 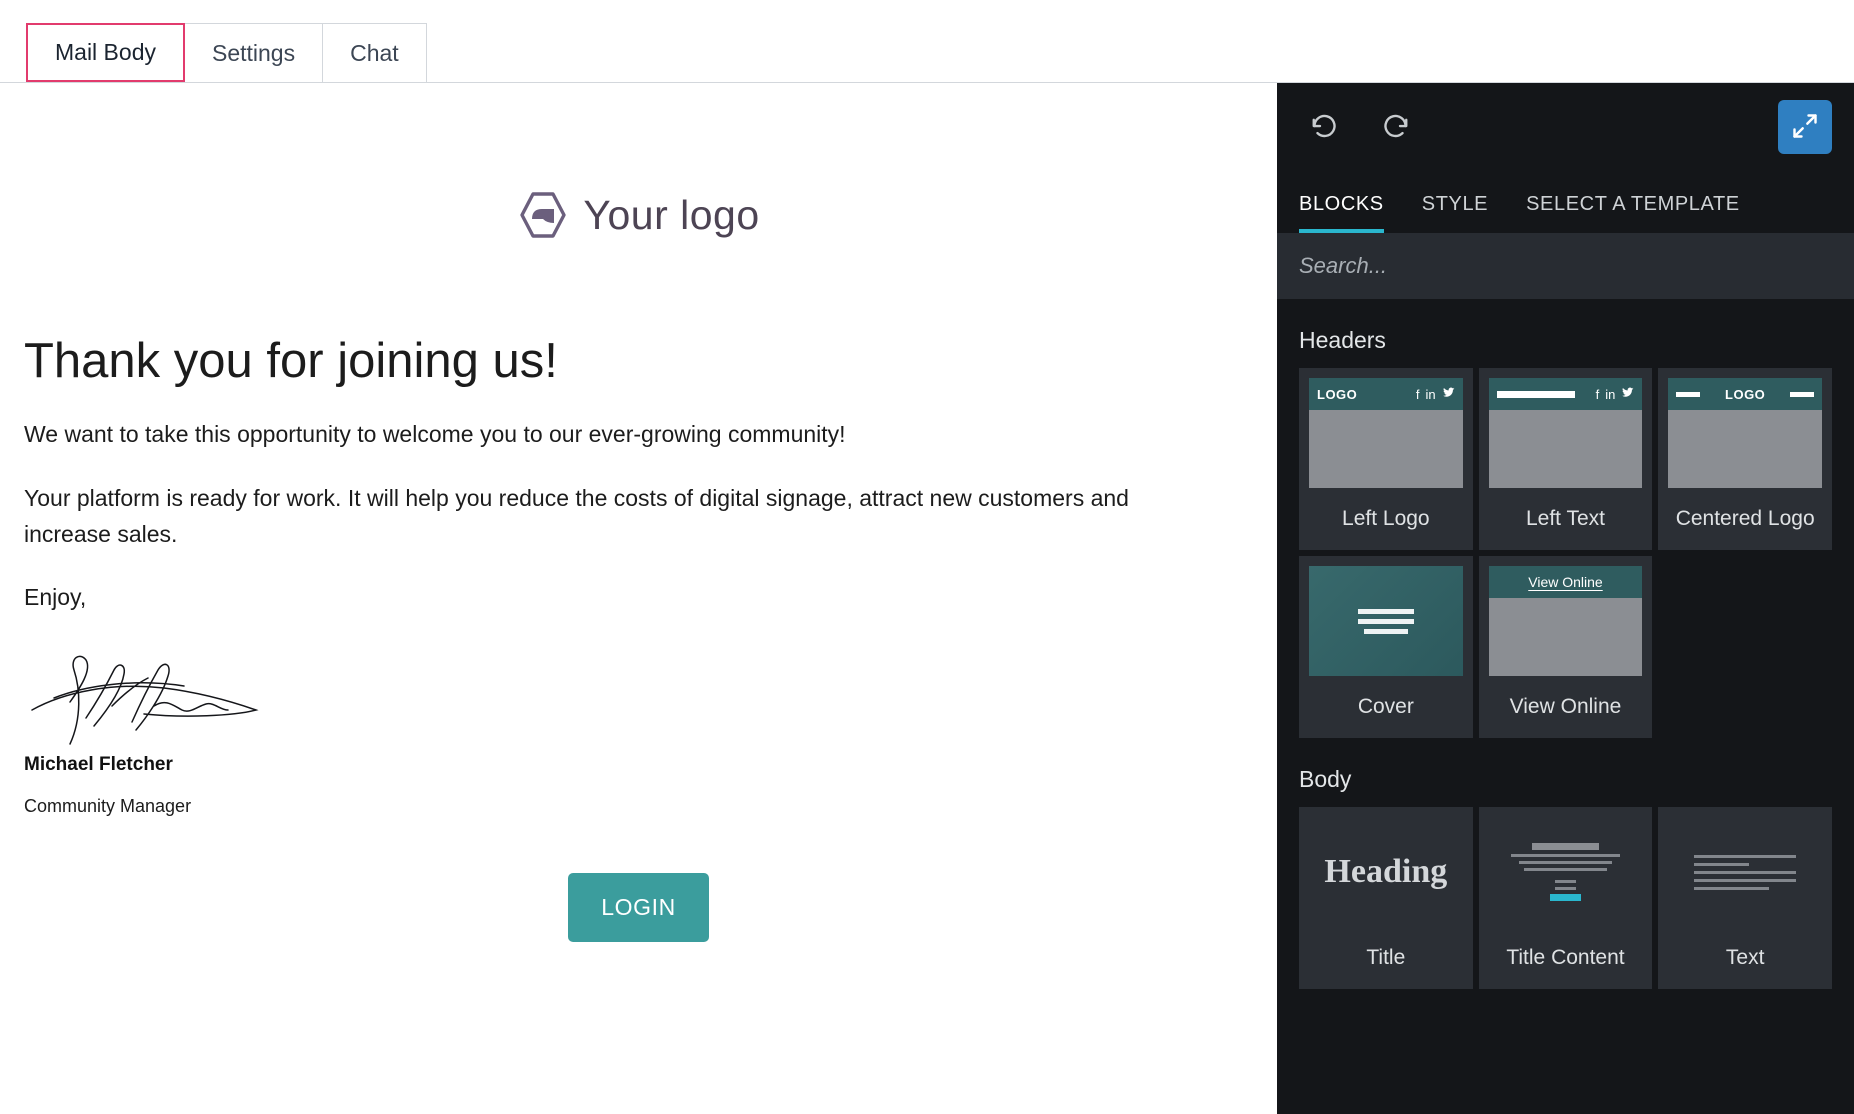 I want to click on title-content-thumbnail, so click(x=1565, y=872).